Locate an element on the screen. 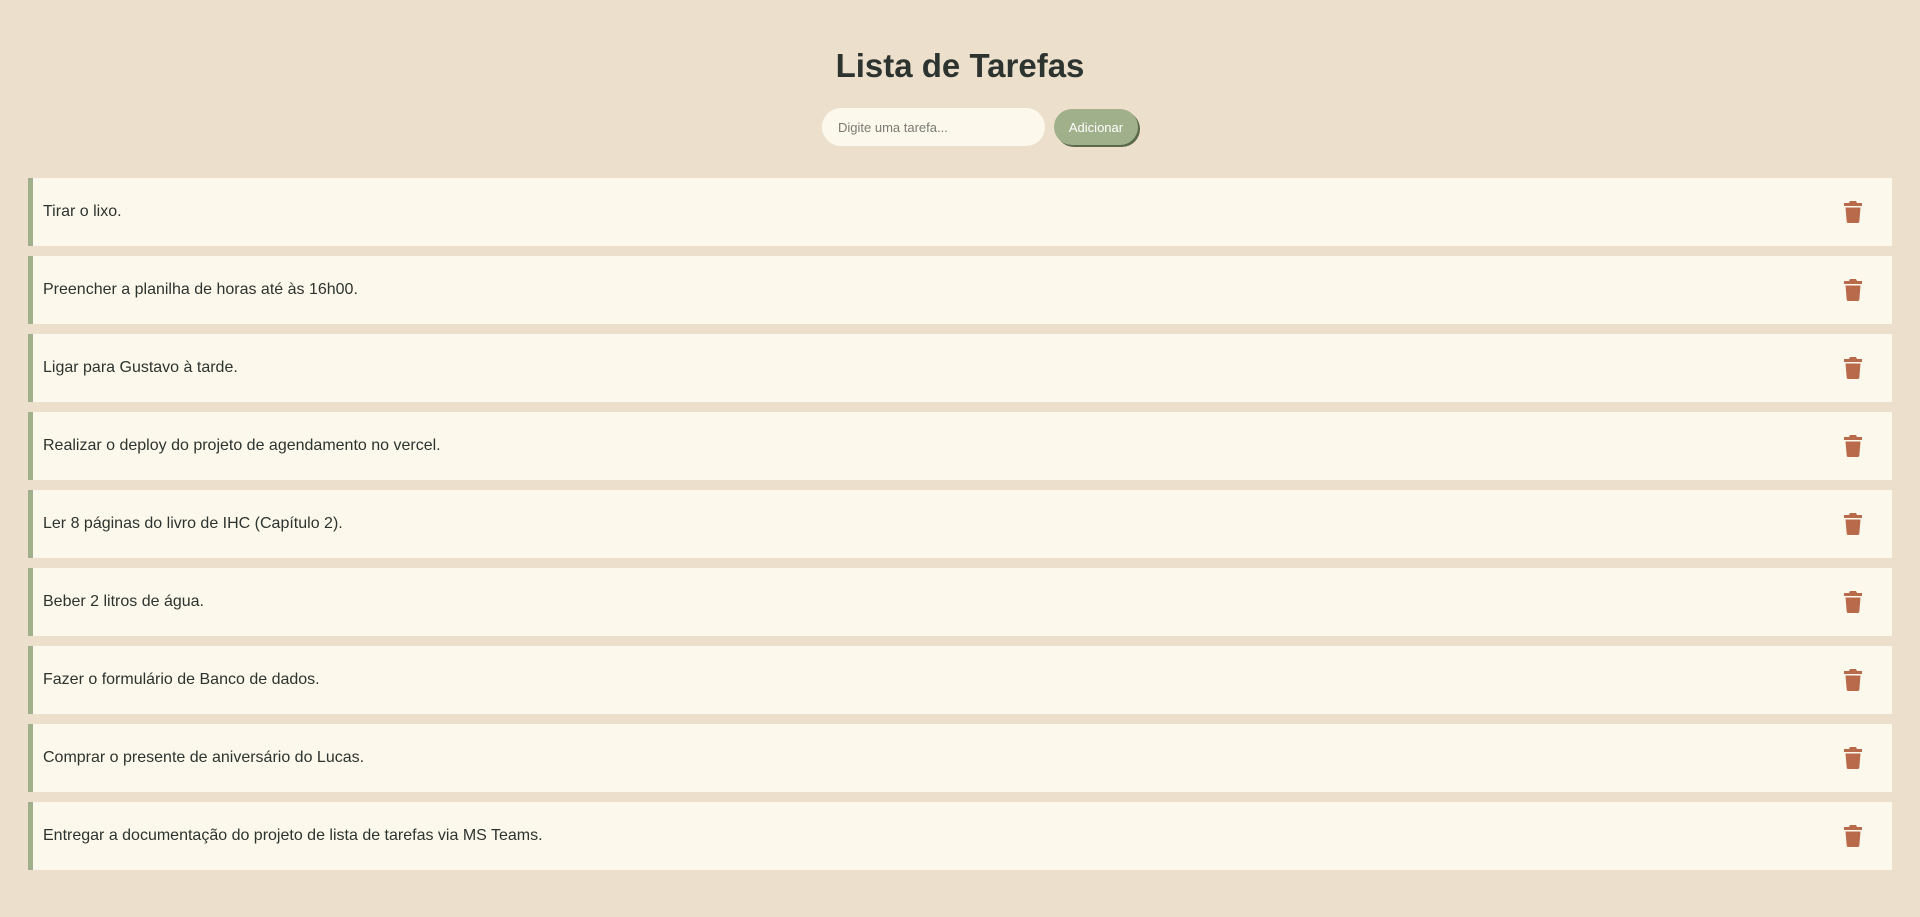 This screenshot has width=1920, height=917. task-item: Tirar o lixo. is located at coordinates (960, 212).